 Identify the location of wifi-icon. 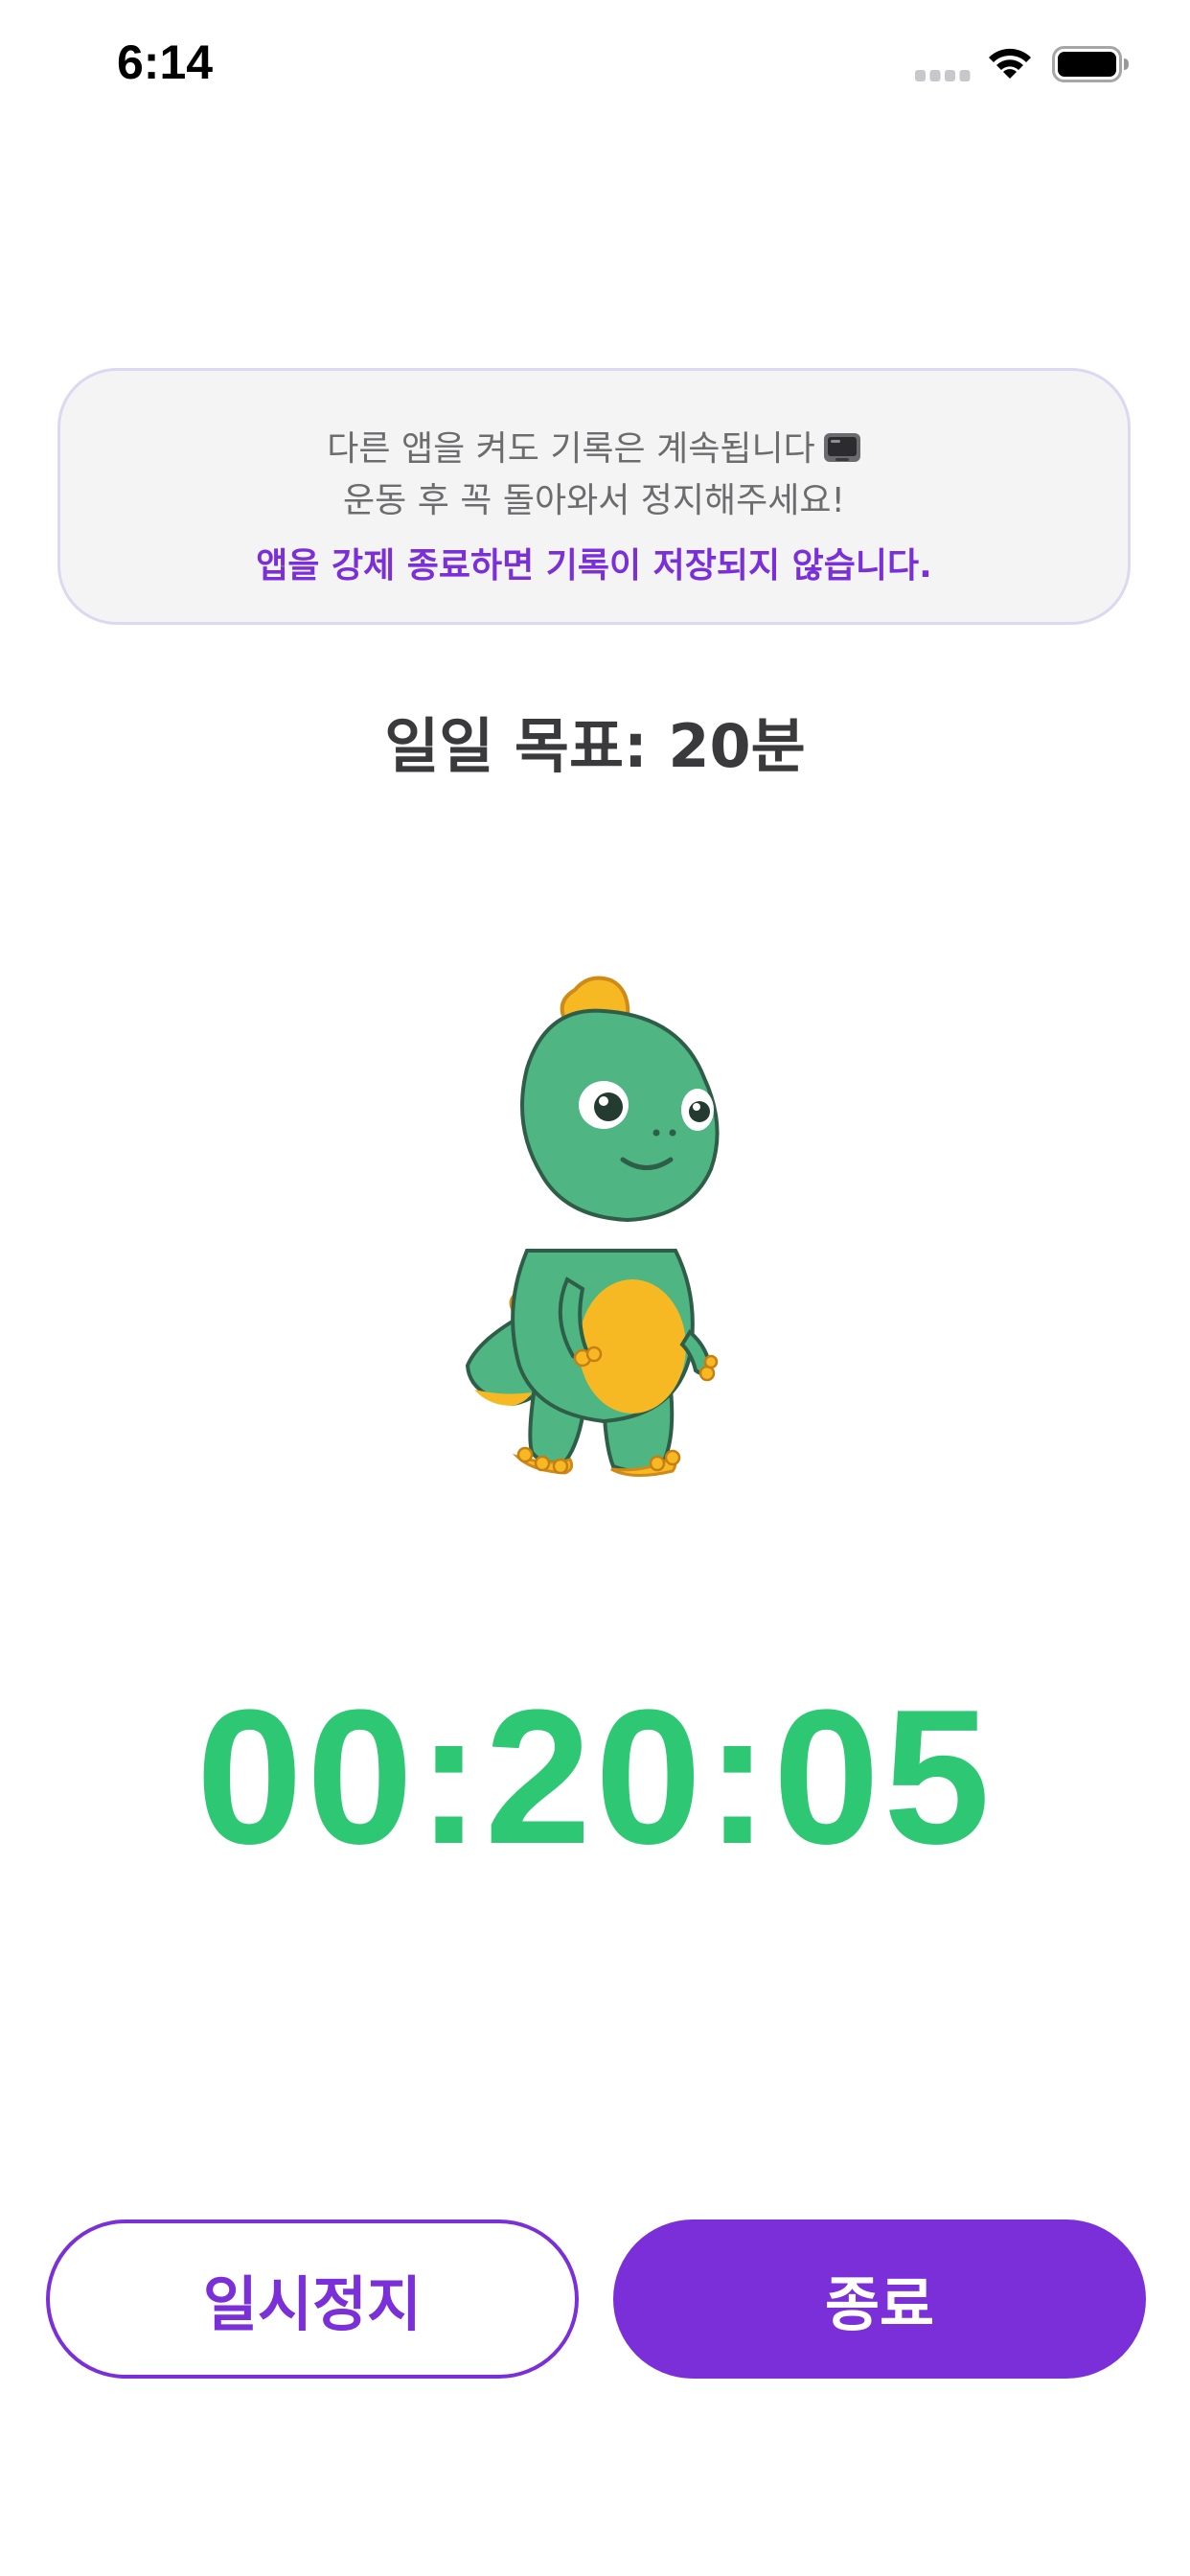
(1010, 63).